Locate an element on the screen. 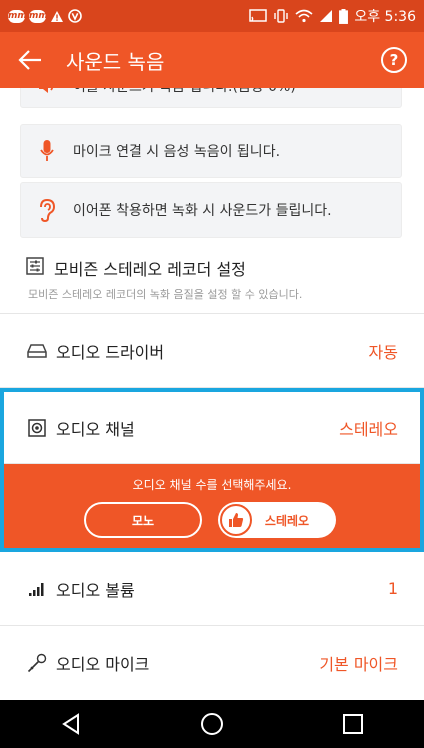 This screenshot has width=424, height=748. info-card-text: 마이크 연결 시 음성 녹음이 됩니다. is located at coordinates (177, 152).